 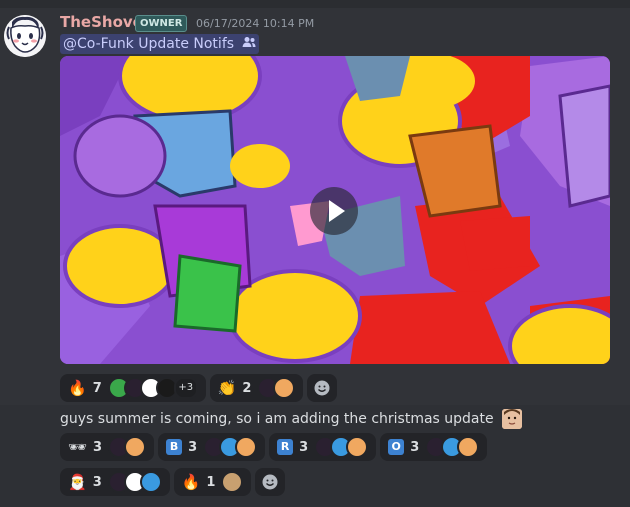 What do you see at coordinates (396, 447) in the screenshot?
I see `letter-o-emoji: O` at bounding box center [396, 447].